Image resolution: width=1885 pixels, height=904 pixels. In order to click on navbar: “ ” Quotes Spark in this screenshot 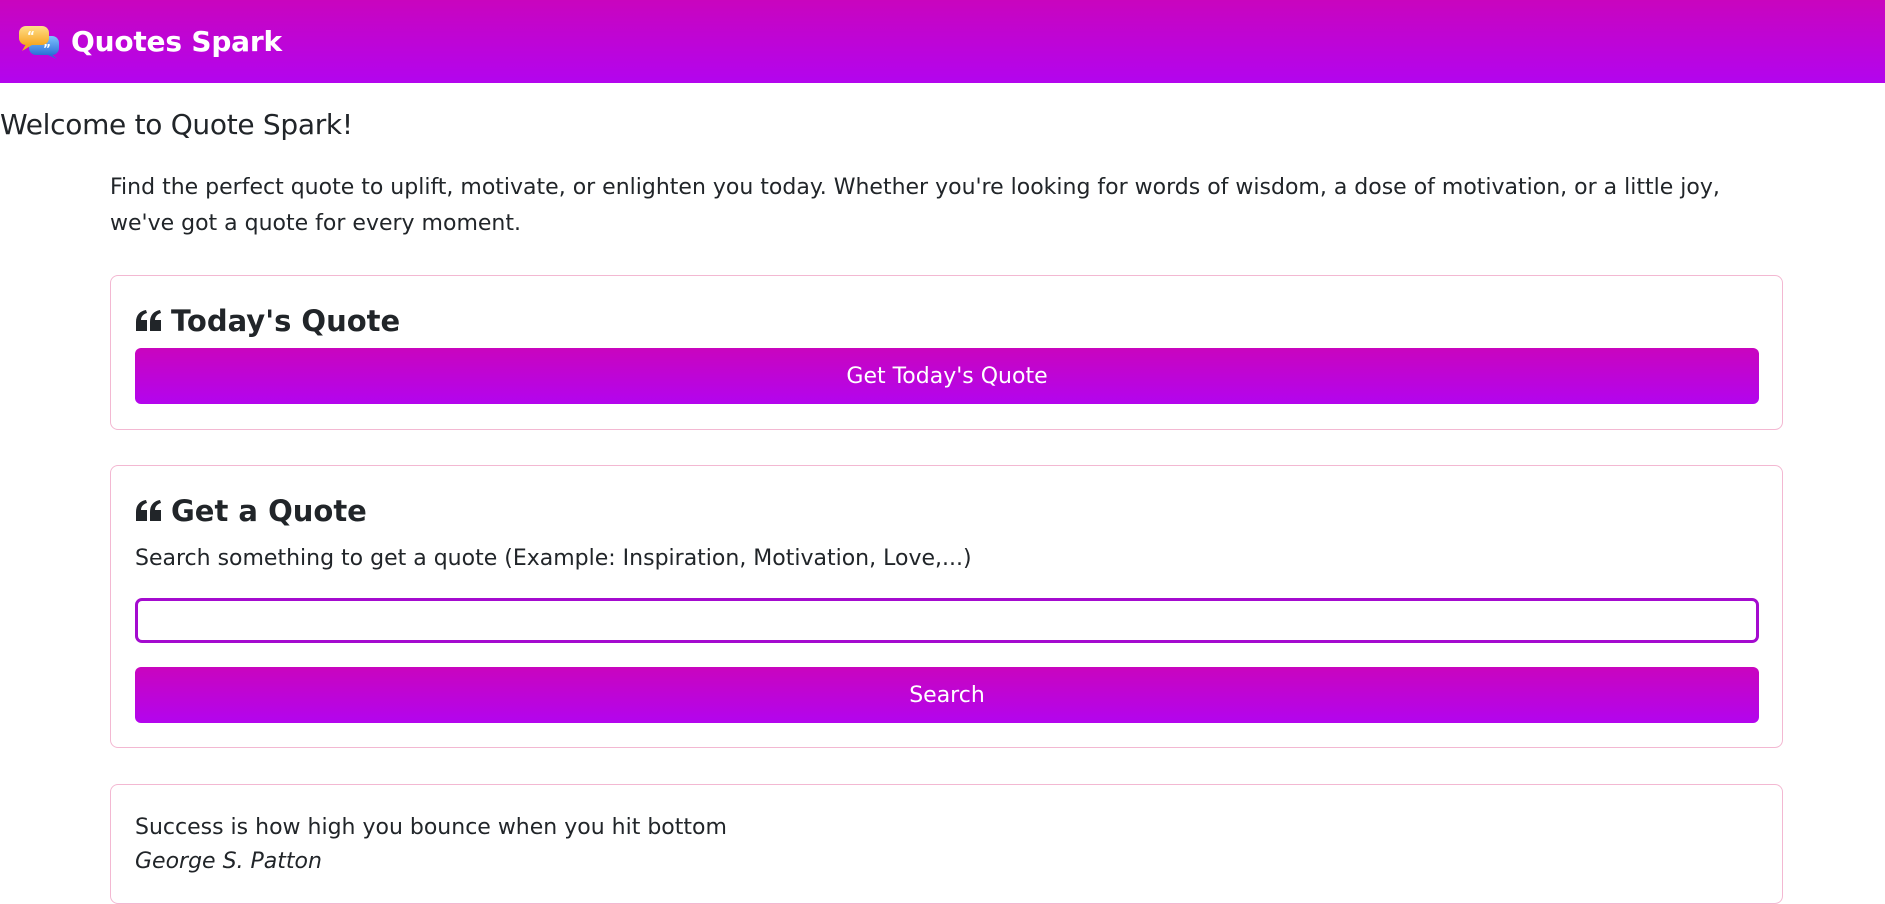, I will do `click(942, 41)`.